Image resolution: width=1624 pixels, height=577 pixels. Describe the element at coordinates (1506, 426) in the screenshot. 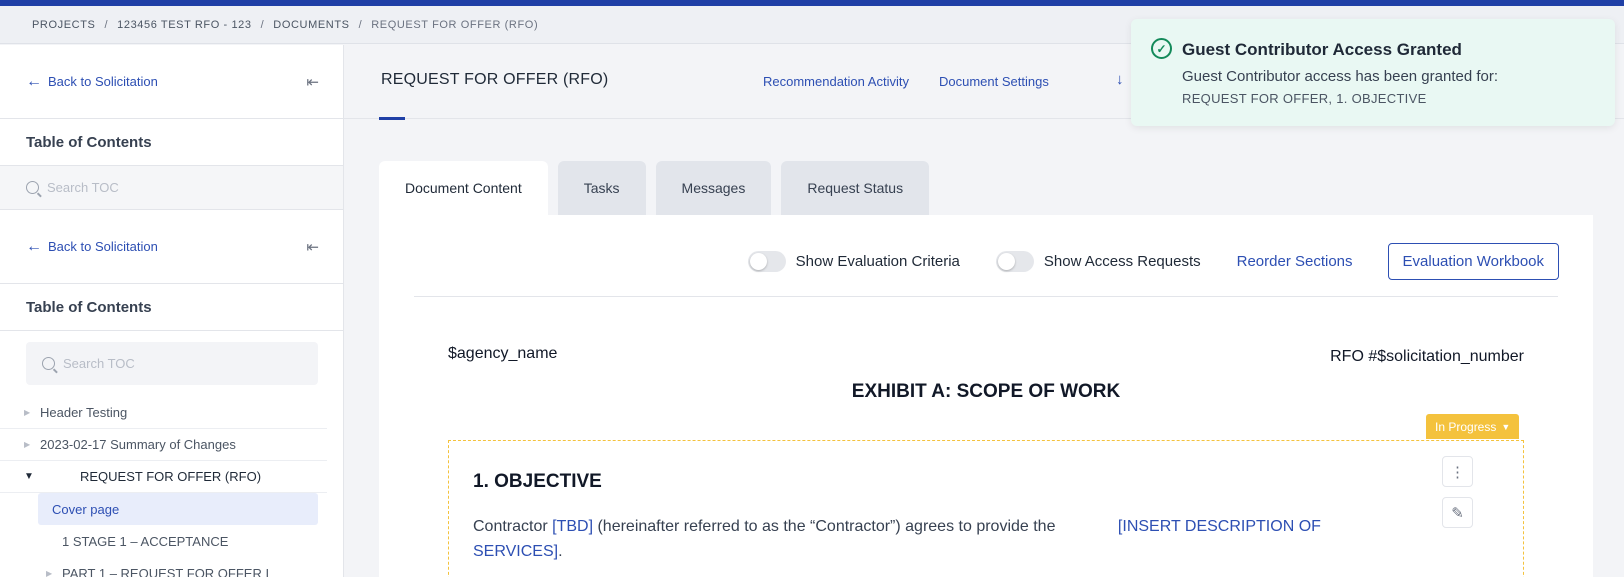

I see `caret-down-icon: ▼` at that location.